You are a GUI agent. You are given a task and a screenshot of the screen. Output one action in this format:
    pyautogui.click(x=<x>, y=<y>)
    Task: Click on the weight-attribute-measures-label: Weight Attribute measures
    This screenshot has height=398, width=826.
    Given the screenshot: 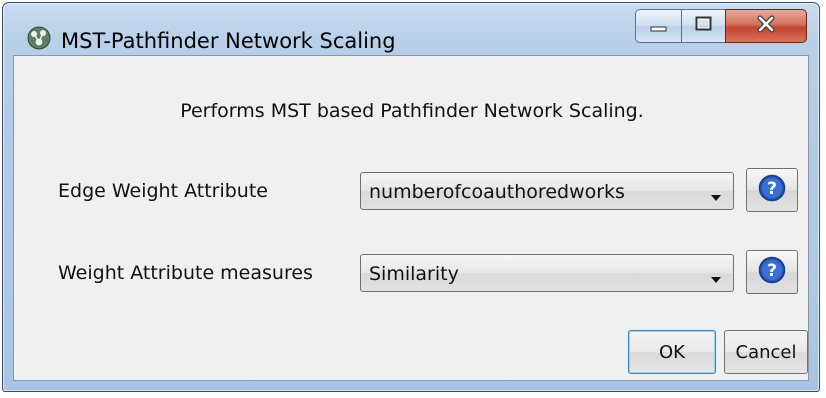 What is the action you would take?
    pyautogui.click(x=185, y=273)
    